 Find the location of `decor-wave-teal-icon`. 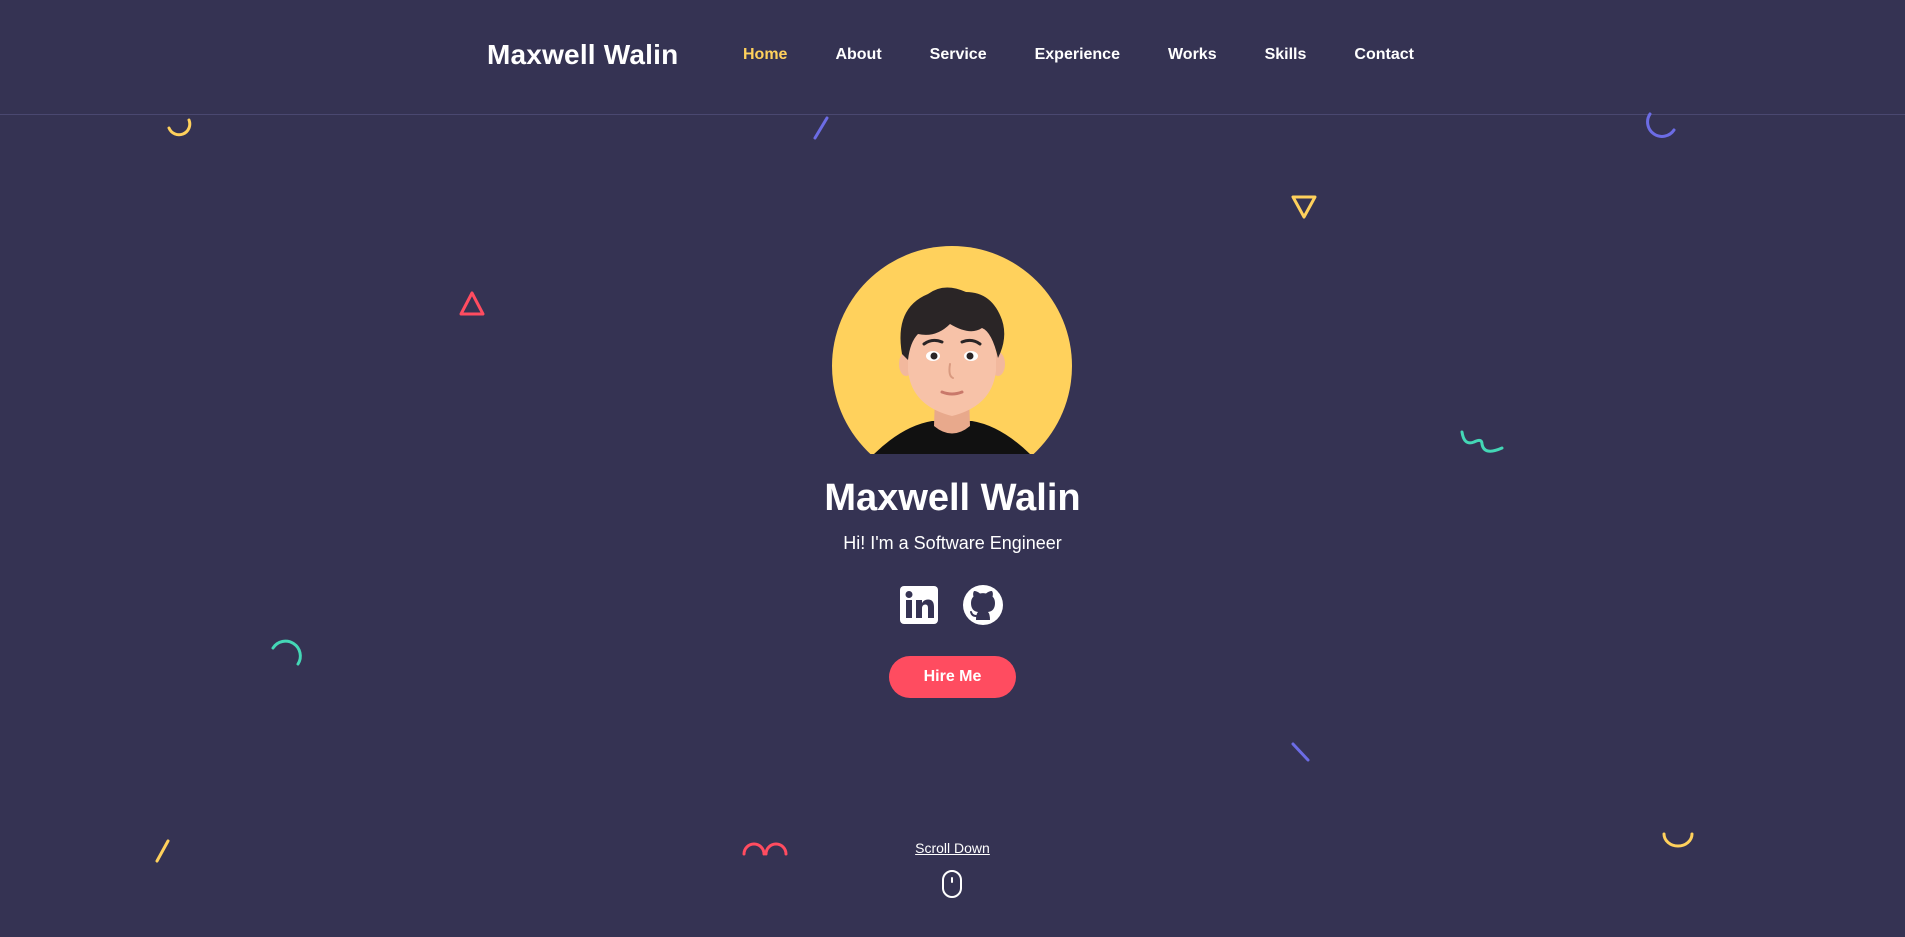

decor-wave-teal-icon is located at coordinates (1482, 441).